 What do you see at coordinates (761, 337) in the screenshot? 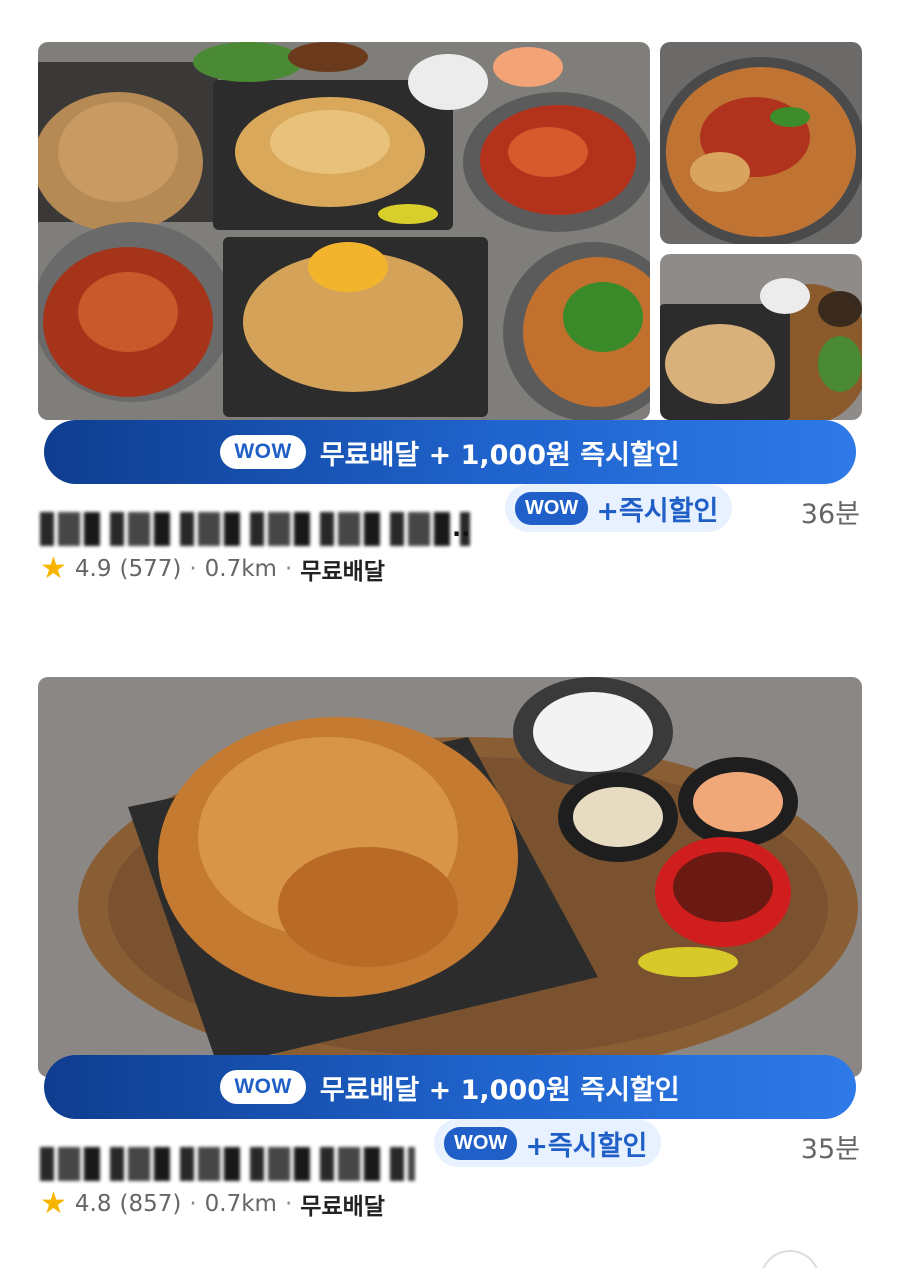
I see `side-food-image-bottom` at bounding box center [761, 337].